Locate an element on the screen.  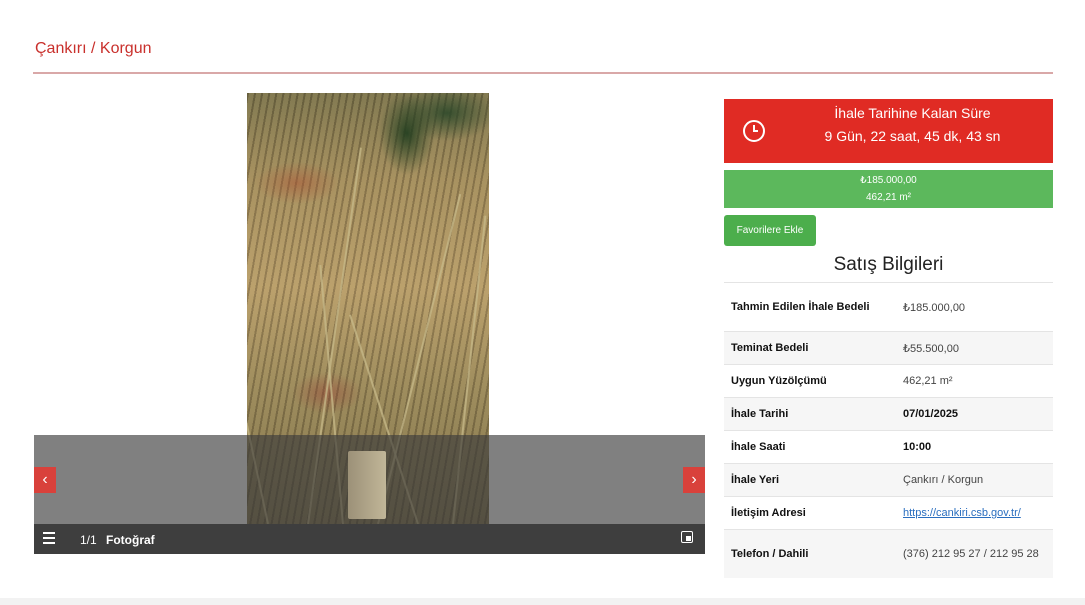
row-key: İhale Saati is located at coordinates (804, 447).